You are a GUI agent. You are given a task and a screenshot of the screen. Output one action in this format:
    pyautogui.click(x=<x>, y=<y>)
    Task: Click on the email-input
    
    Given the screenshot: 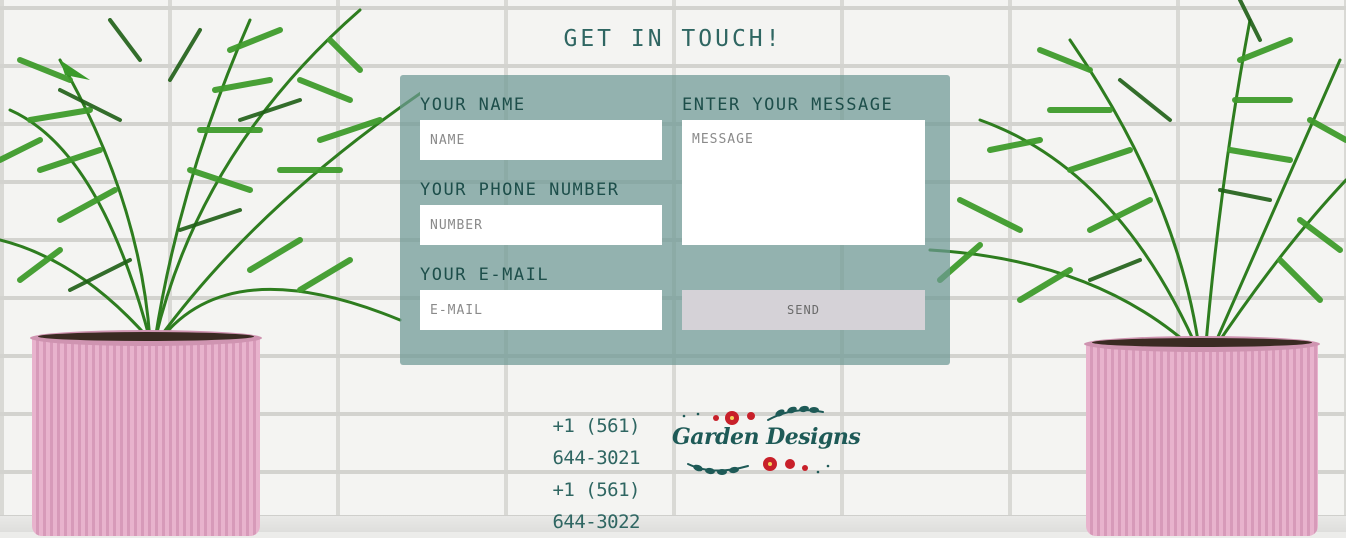 What is the action you would take?
    pyautogui.click(x=541, y=310)
    